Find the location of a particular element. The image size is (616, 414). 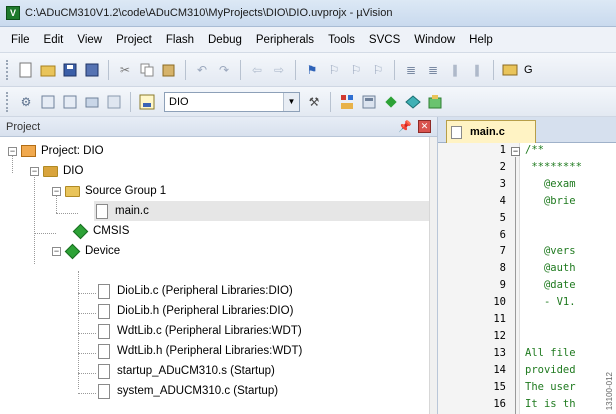

code-line: 2 ******** is located at coordinates (527, 169).